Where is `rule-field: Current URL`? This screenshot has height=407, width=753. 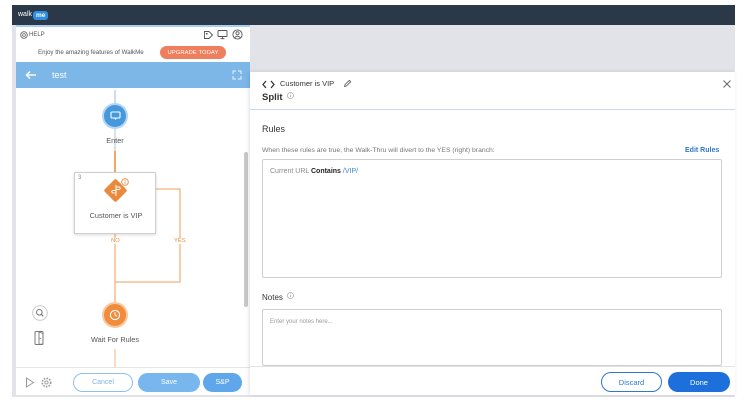 rule-field: Current URL is located at coordinates (290, 171).